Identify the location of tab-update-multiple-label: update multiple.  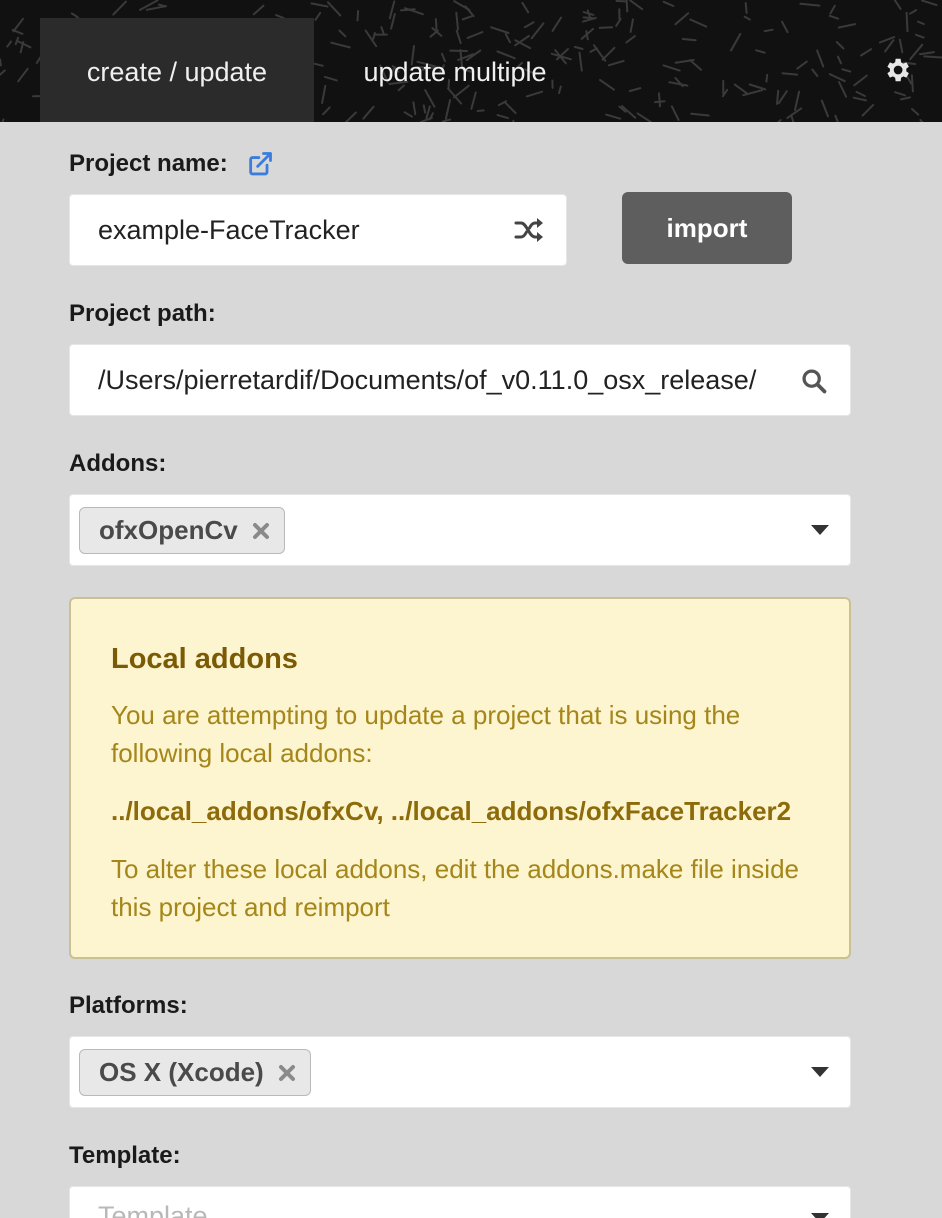
(455, 71).